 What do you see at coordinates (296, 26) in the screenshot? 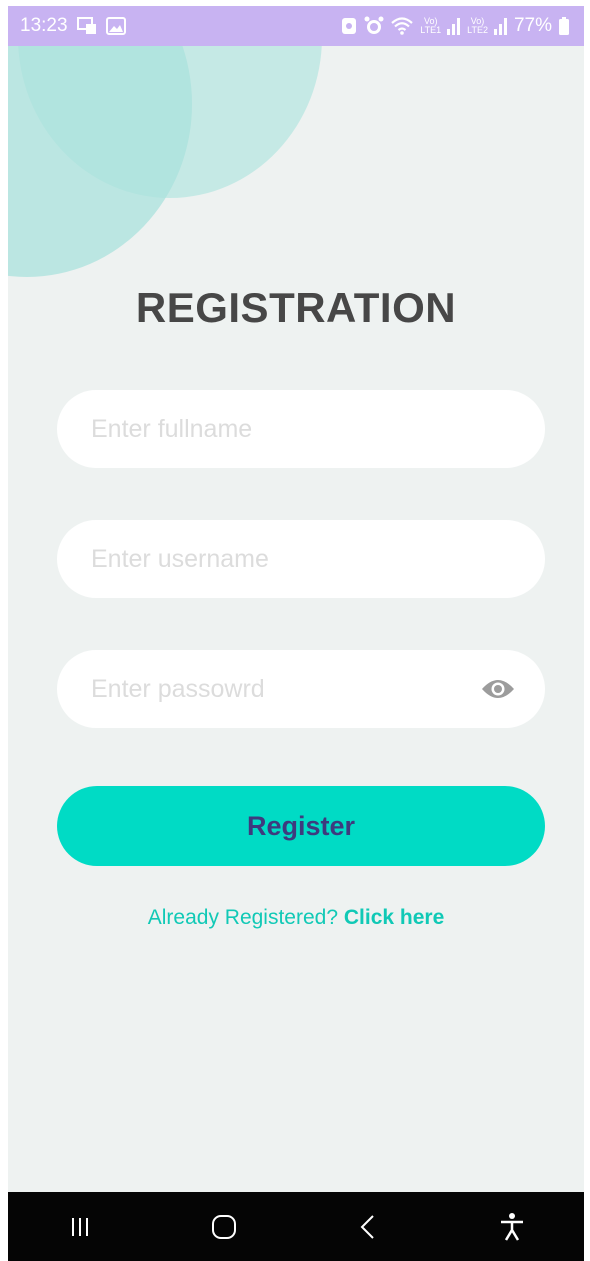
I see `status-bar: 13:23 Vo) LTE1 Vo) LTE2 77%` at bounding box center [296, 26].